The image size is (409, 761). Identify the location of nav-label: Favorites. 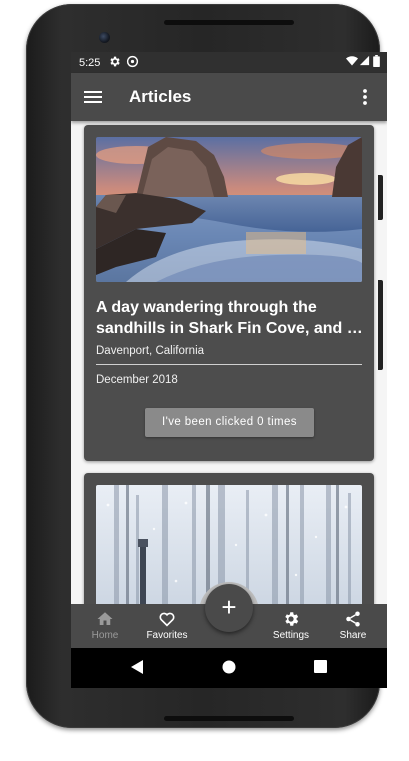
(167, 635).